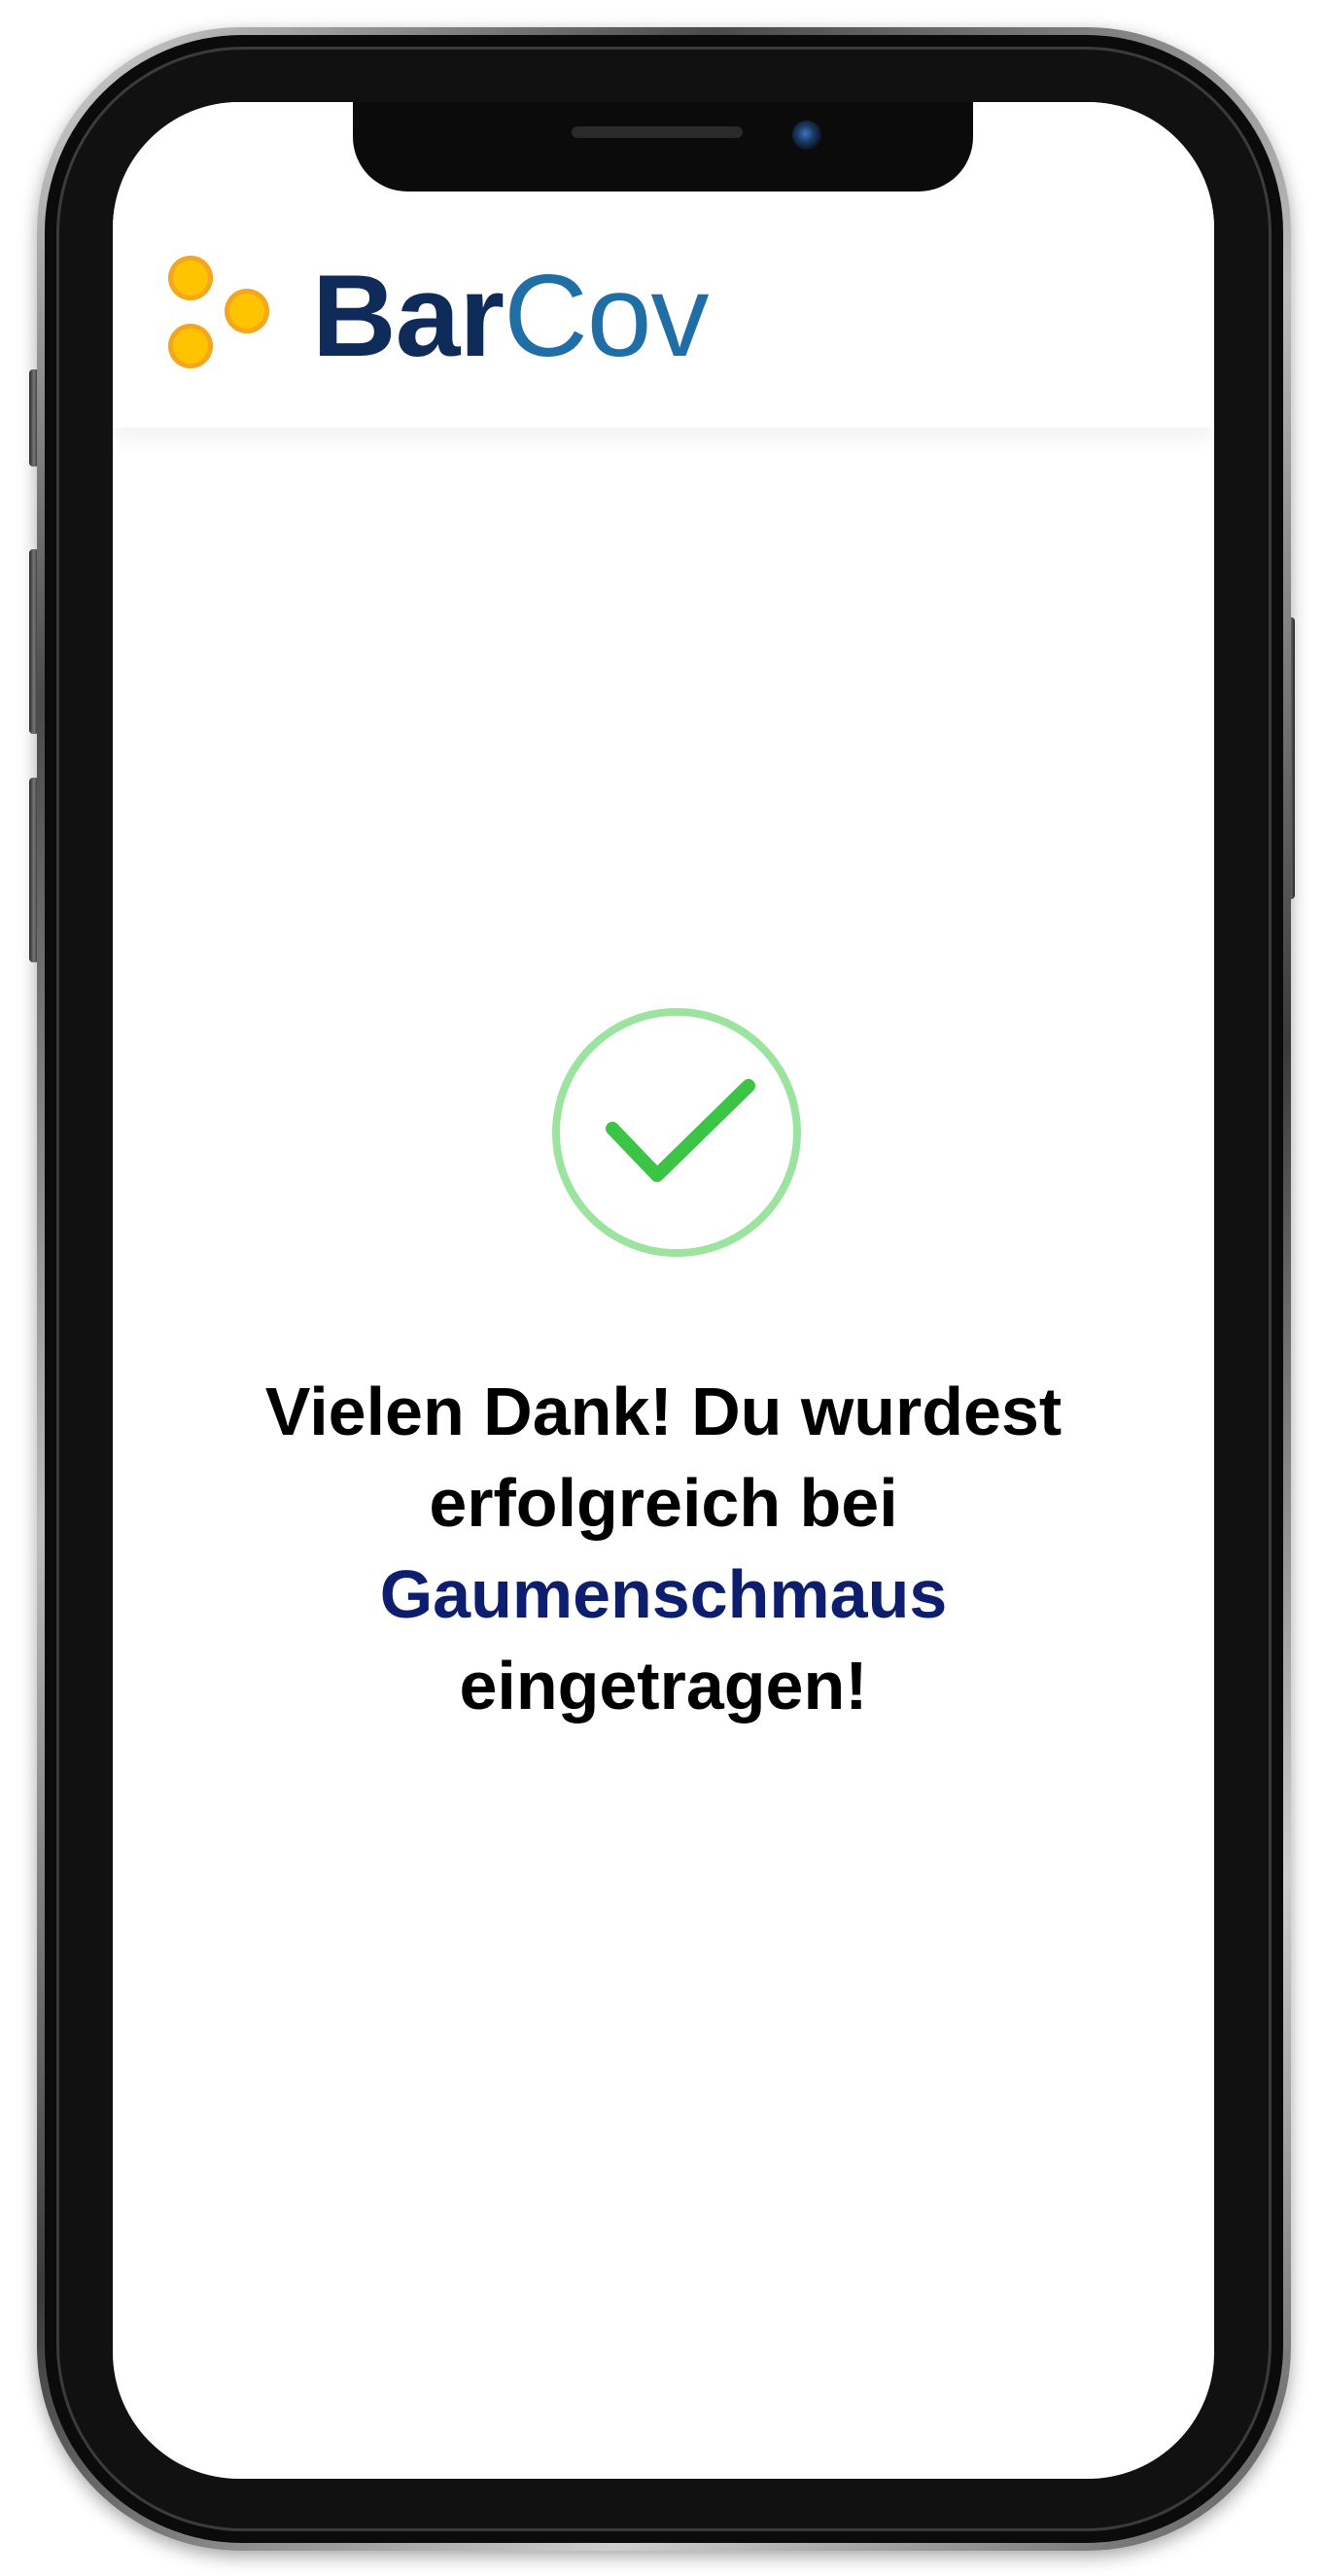  I want to click on checkmark-circle-icon, so click(676, 1132).